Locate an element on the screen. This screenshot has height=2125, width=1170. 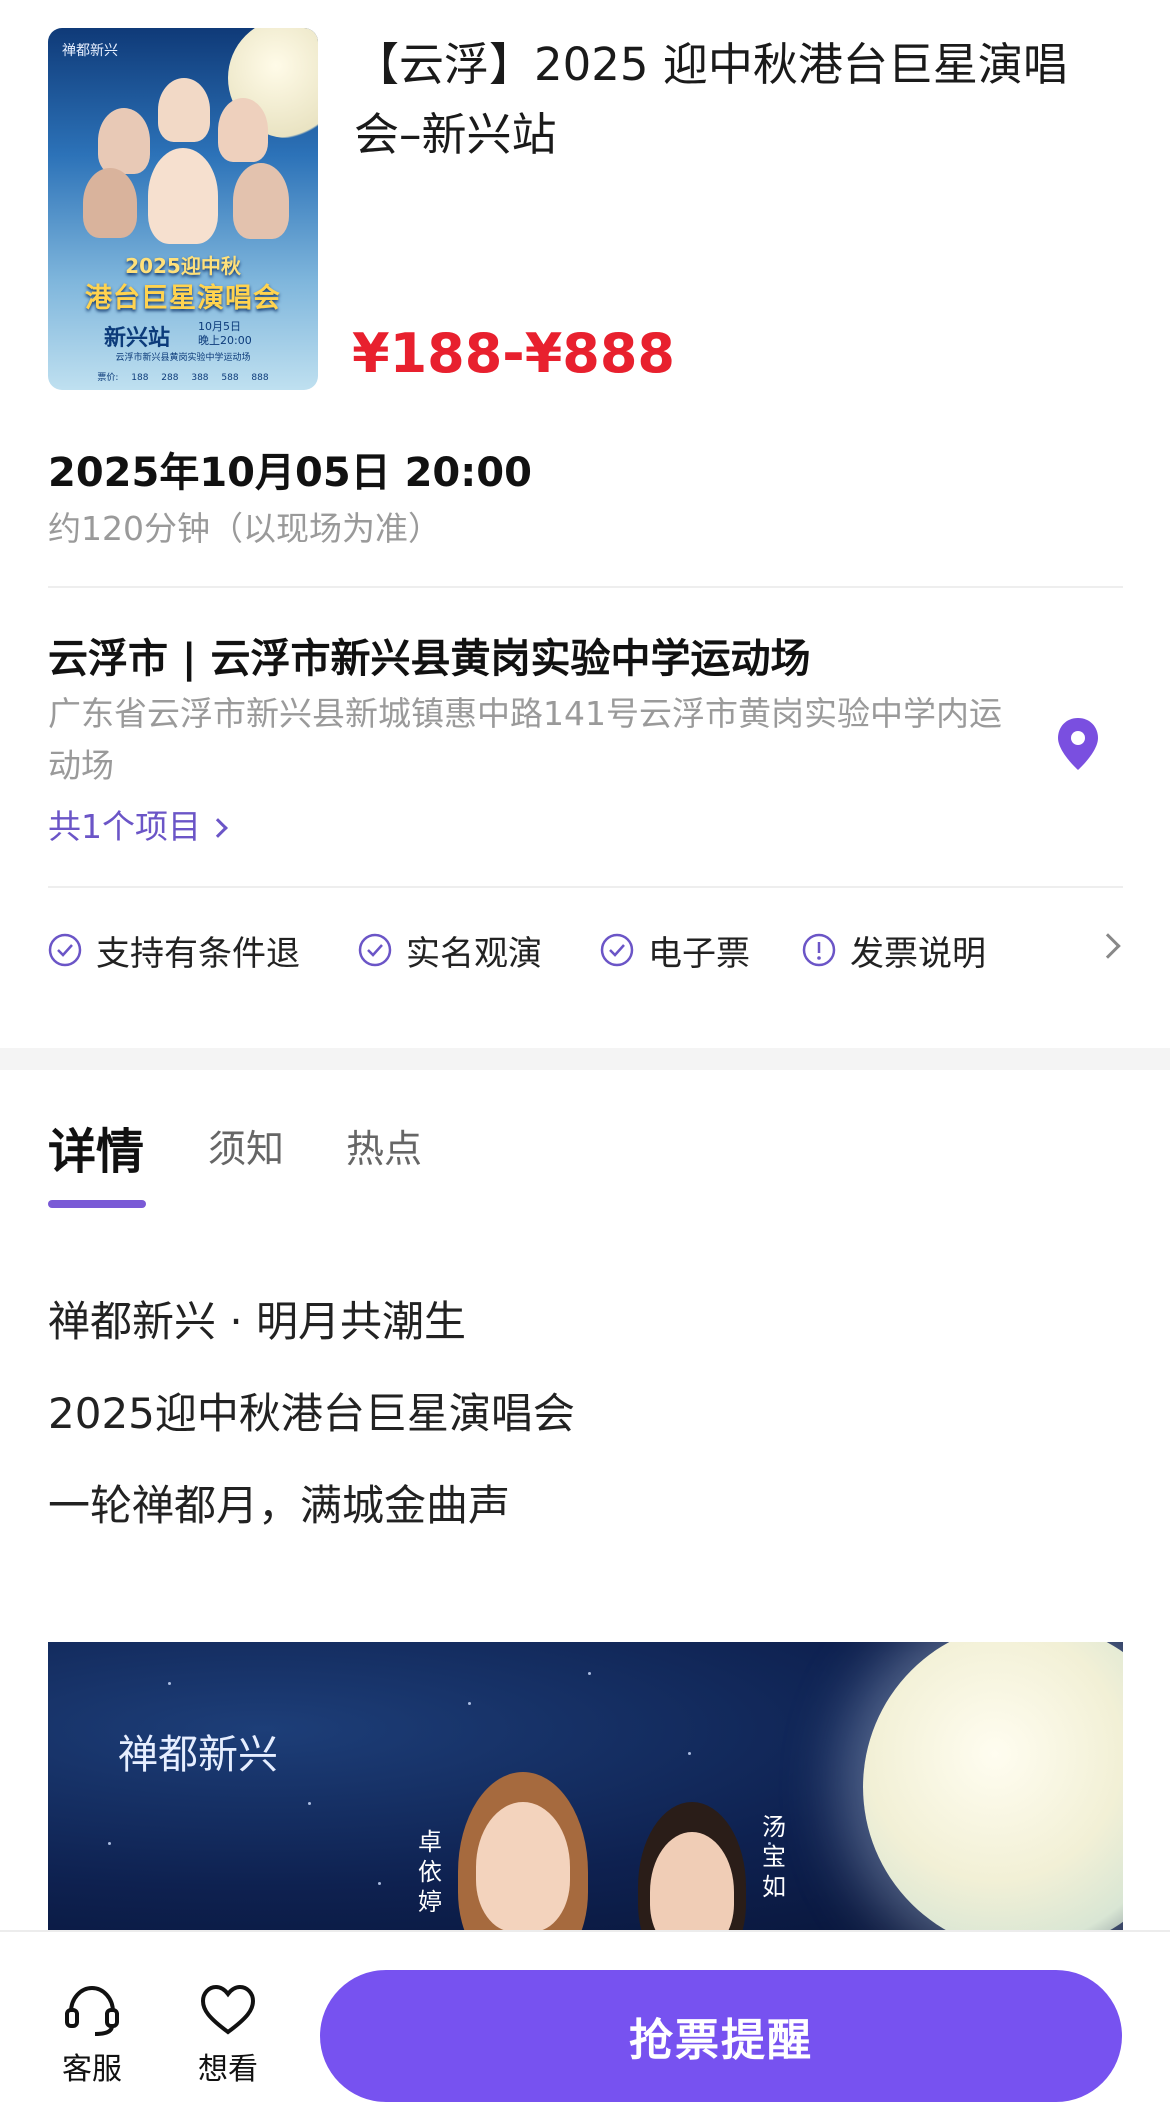
feature-e-ticket: 电子票 is located at coordinates (675, 950).